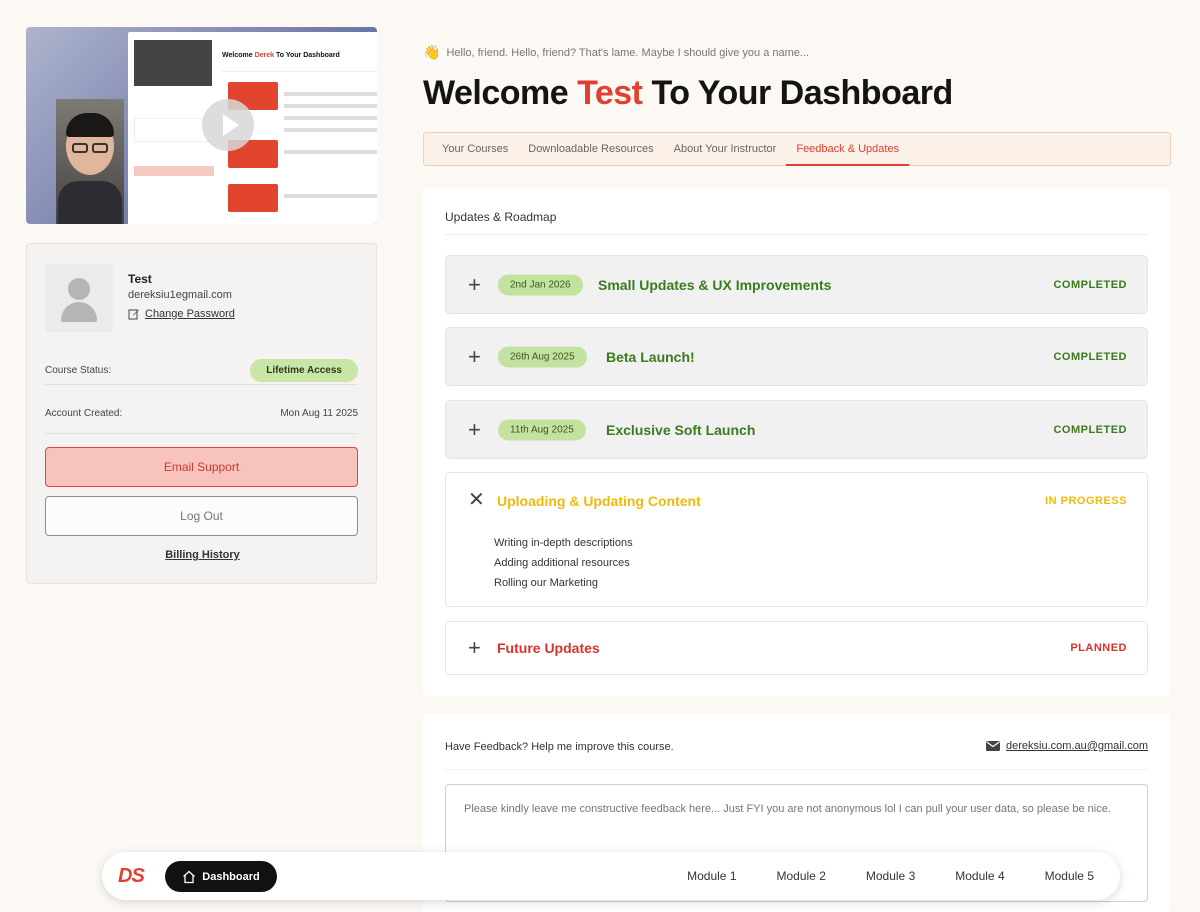 This screenshot has height=912, width=1200. I want to click on account-created-row: Account Created: Mon Aug 11 2025, so click(201, 414).